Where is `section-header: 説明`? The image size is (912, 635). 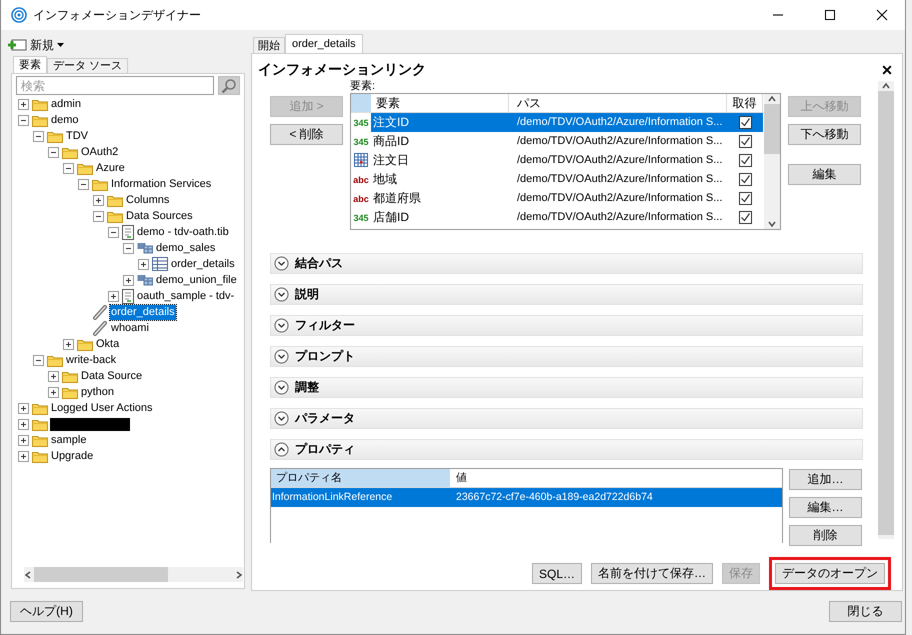 section-header: 説明 is located at coordinates (566, 294).